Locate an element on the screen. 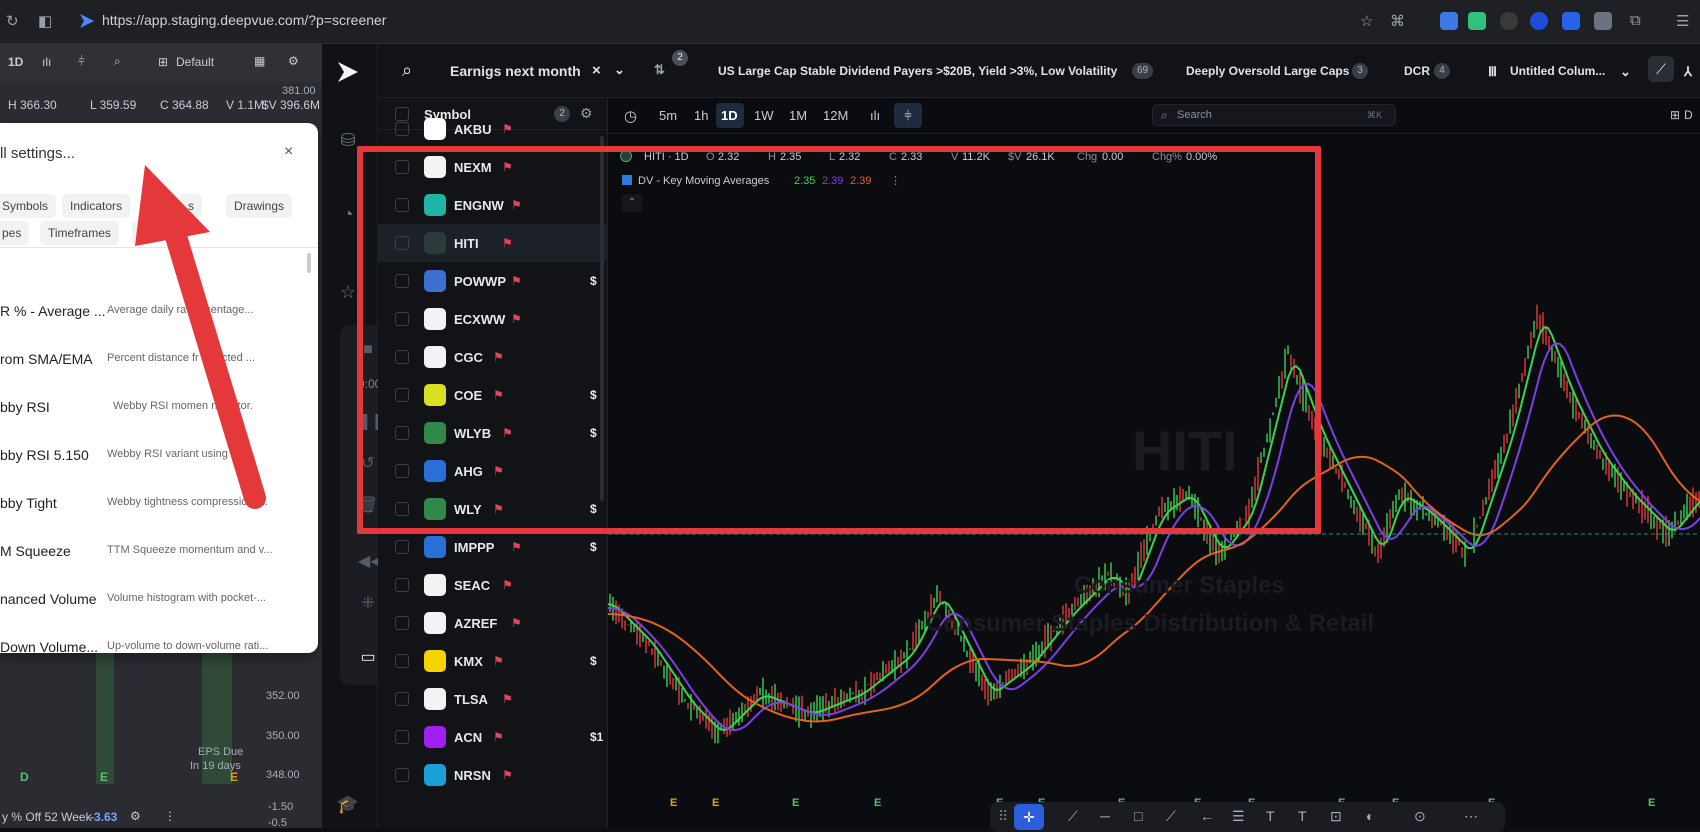  symbol-row: COE ⚑ $ is located at coordinates (493, 395).